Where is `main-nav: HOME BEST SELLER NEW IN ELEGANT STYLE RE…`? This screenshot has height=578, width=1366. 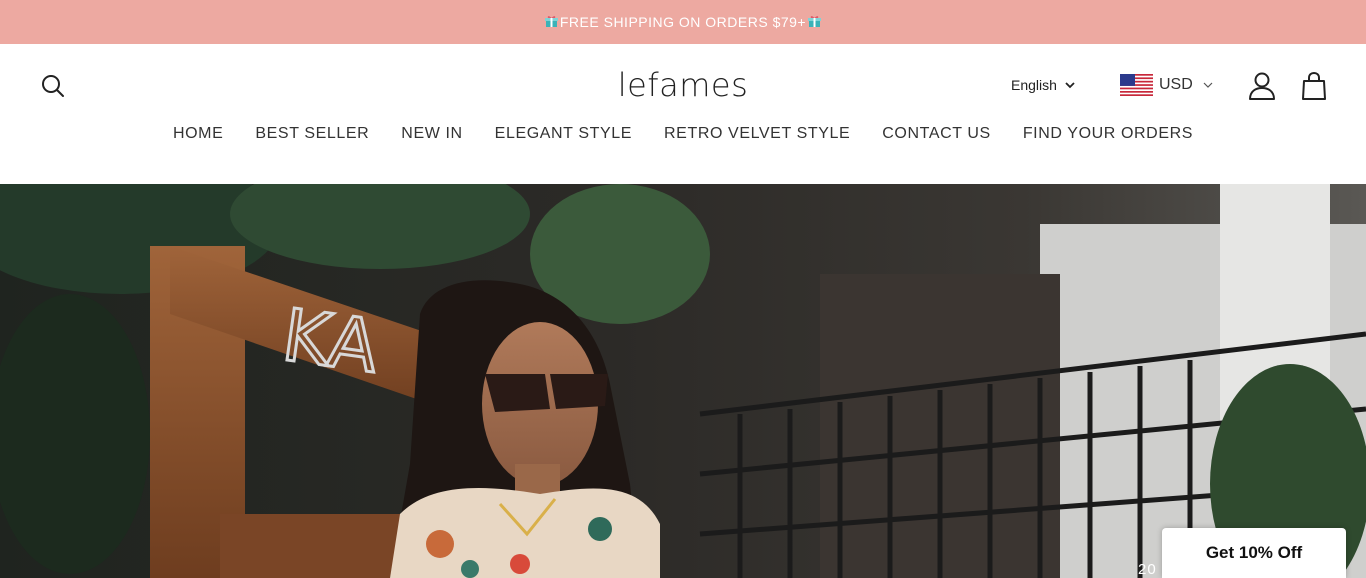 main-nav: HOME BEST SELLER NEW IN ELEGANT STYLE RE… is located at coordinates (683, 134).